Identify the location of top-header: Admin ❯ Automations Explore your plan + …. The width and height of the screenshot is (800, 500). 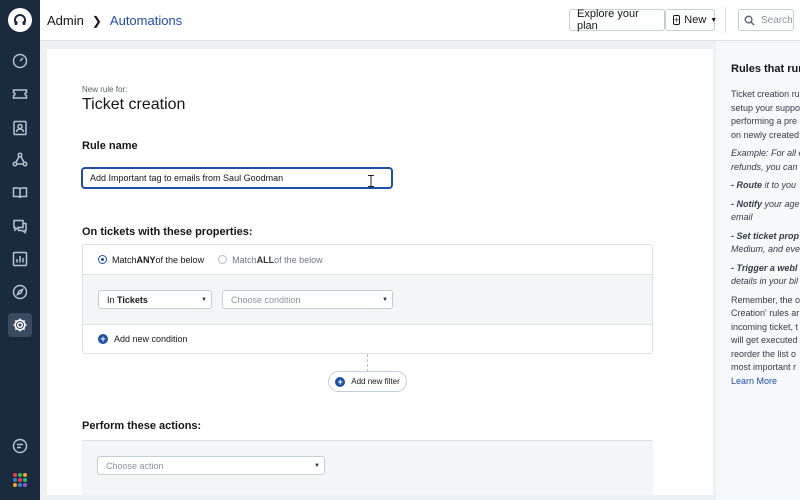
(420, 20).